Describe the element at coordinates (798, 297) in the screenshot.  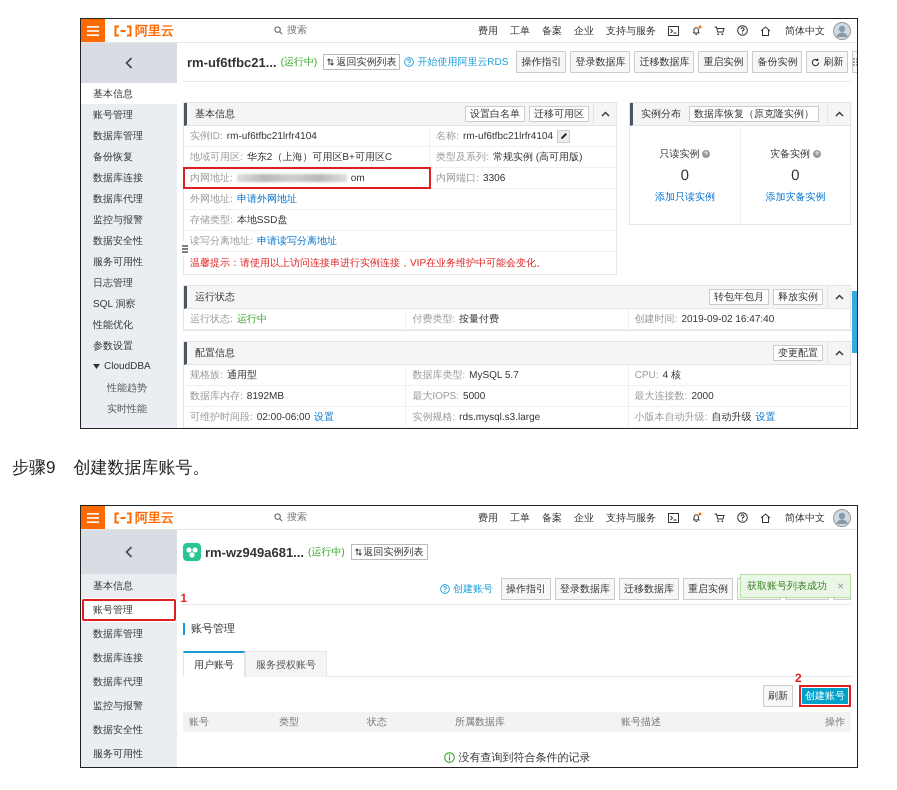
I see `panel-button: 释放实例` at that location.